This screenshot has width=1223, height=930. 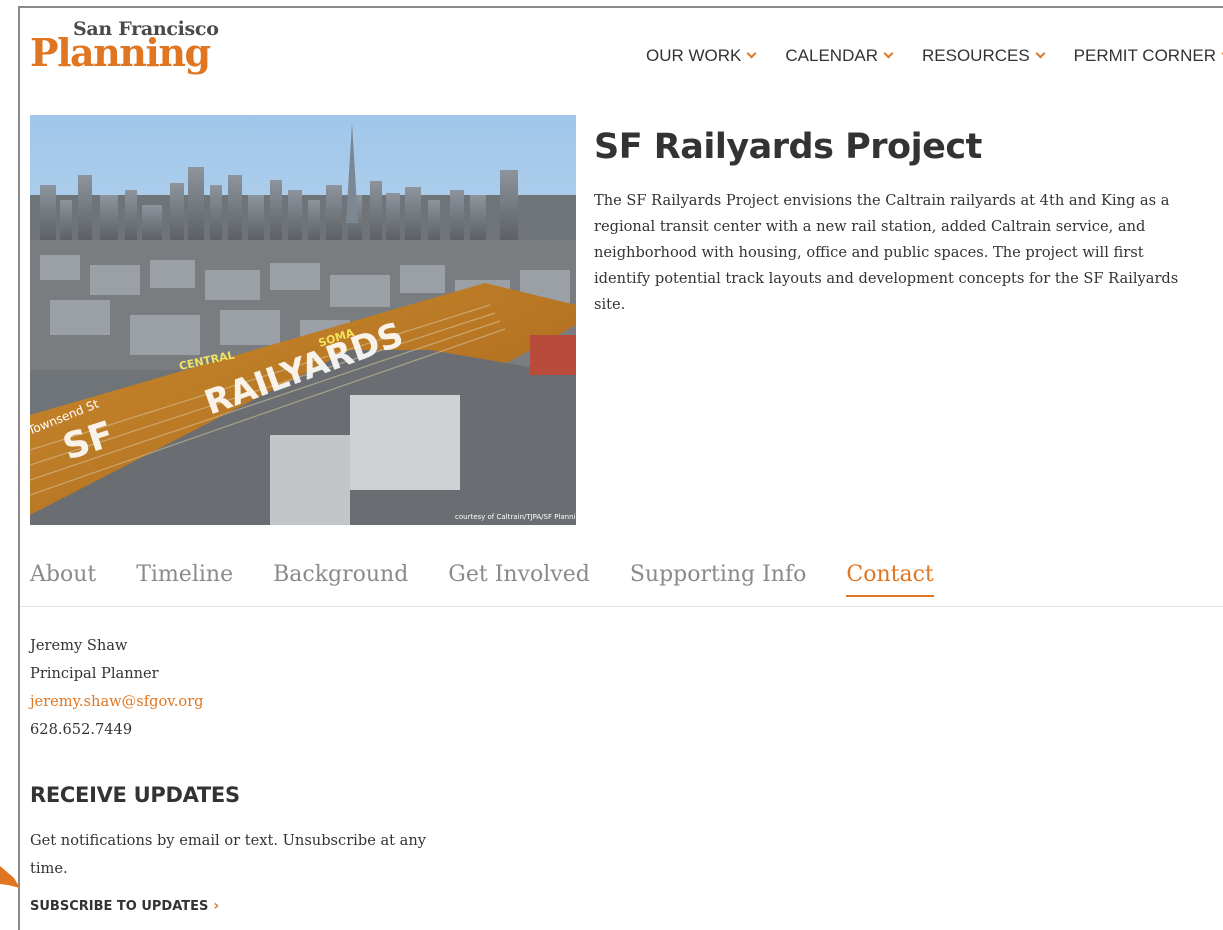 I want to click on tabs-divider, so click(x=621, y=606).